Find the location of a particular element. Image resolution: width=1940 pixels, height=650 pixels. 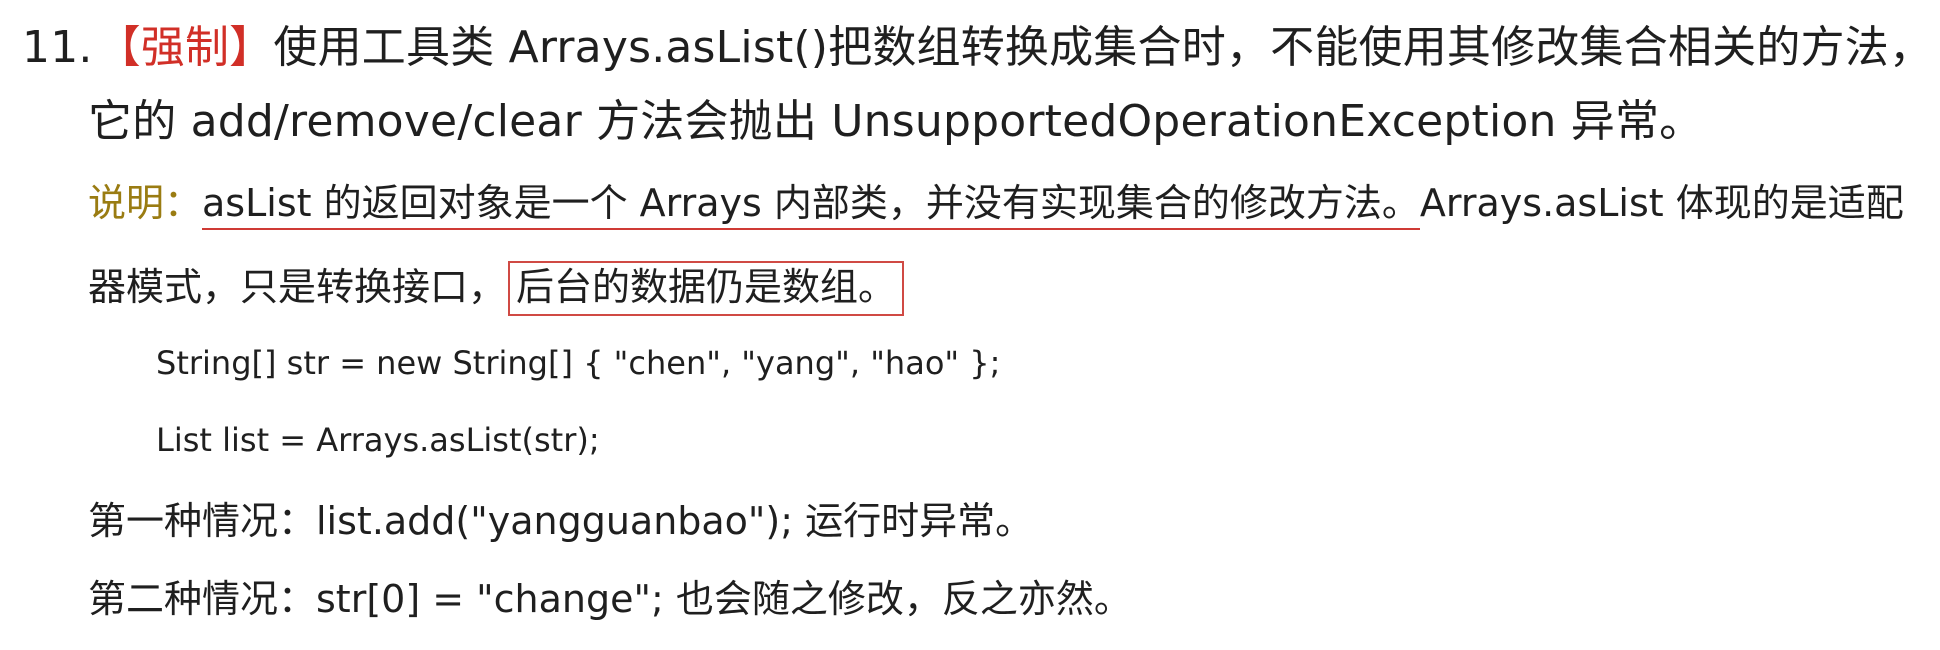

highlighted-note-box: 后台的数据仍是数组。 is located at coordinates (706, 288).